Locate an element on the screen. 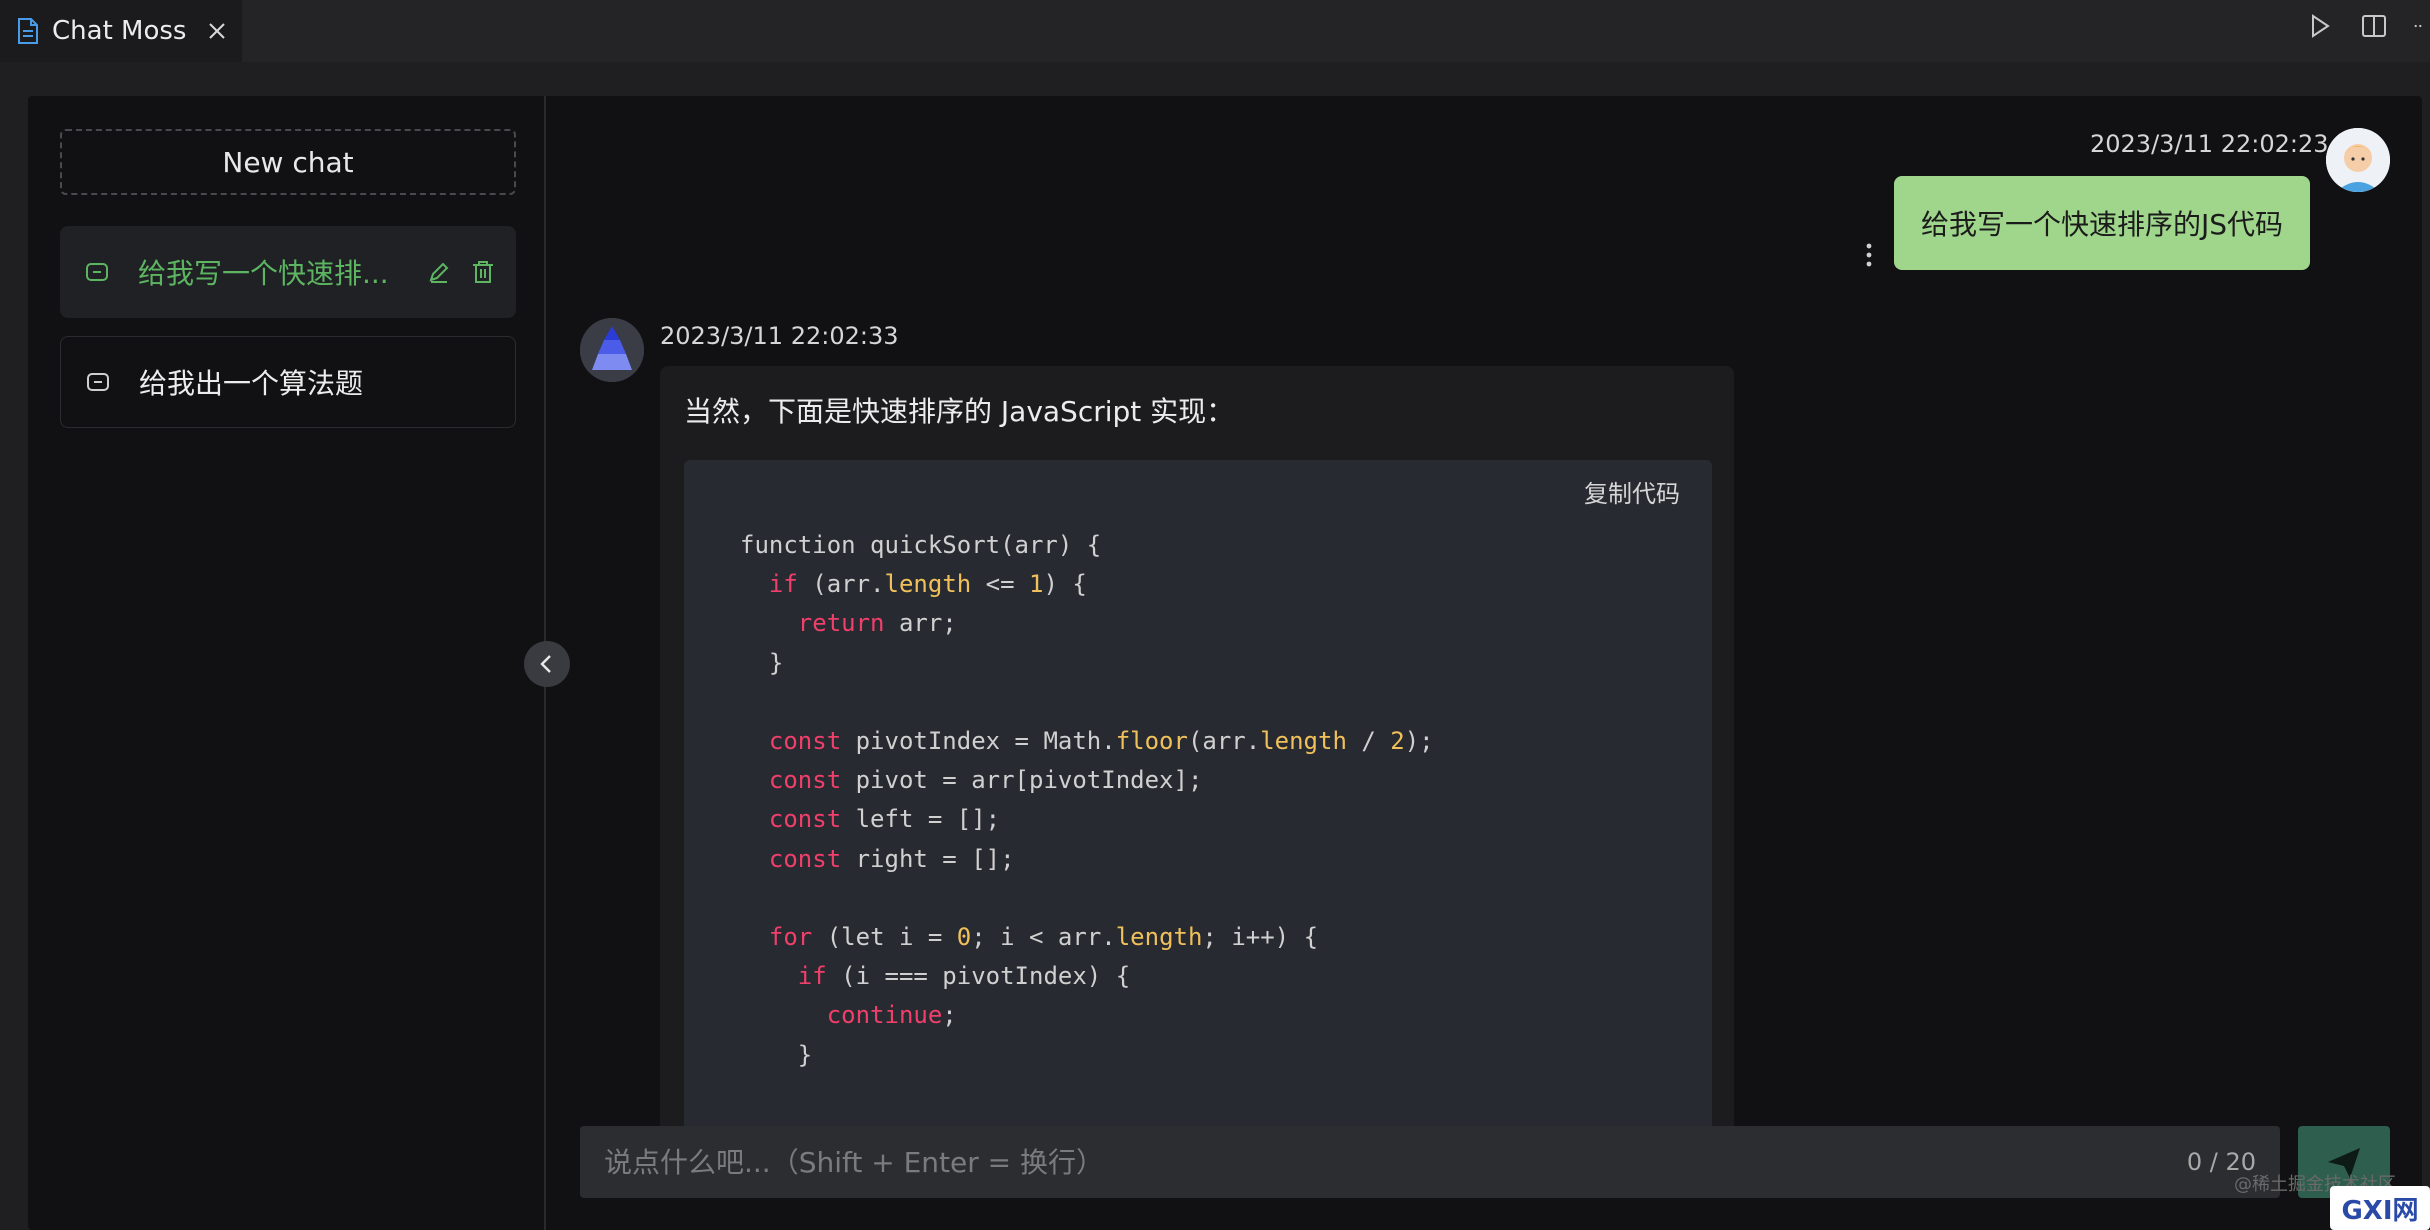 The height and width of the screenshot is (1230, 2430). conversation-item: 给我出一个算法题 is located at coordinates (288, 382).